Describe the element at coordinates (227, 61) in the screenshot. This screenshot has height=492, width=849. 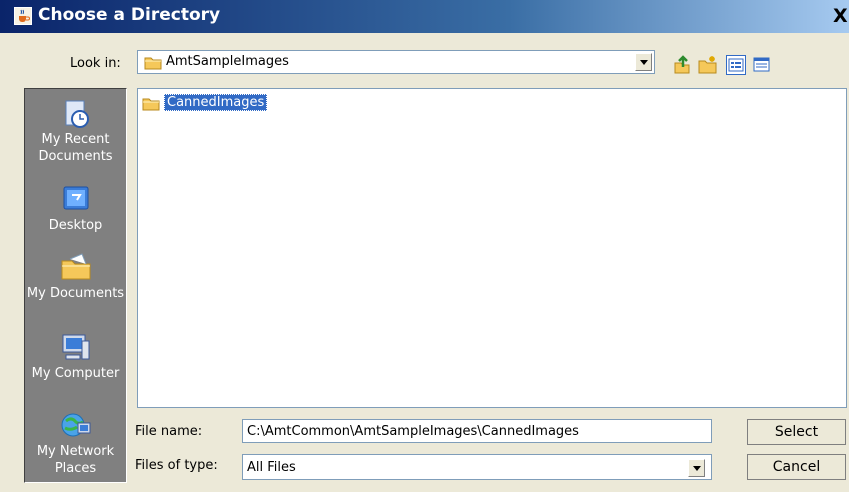
I see `look-in-value: AmtSampleImages` at that location.